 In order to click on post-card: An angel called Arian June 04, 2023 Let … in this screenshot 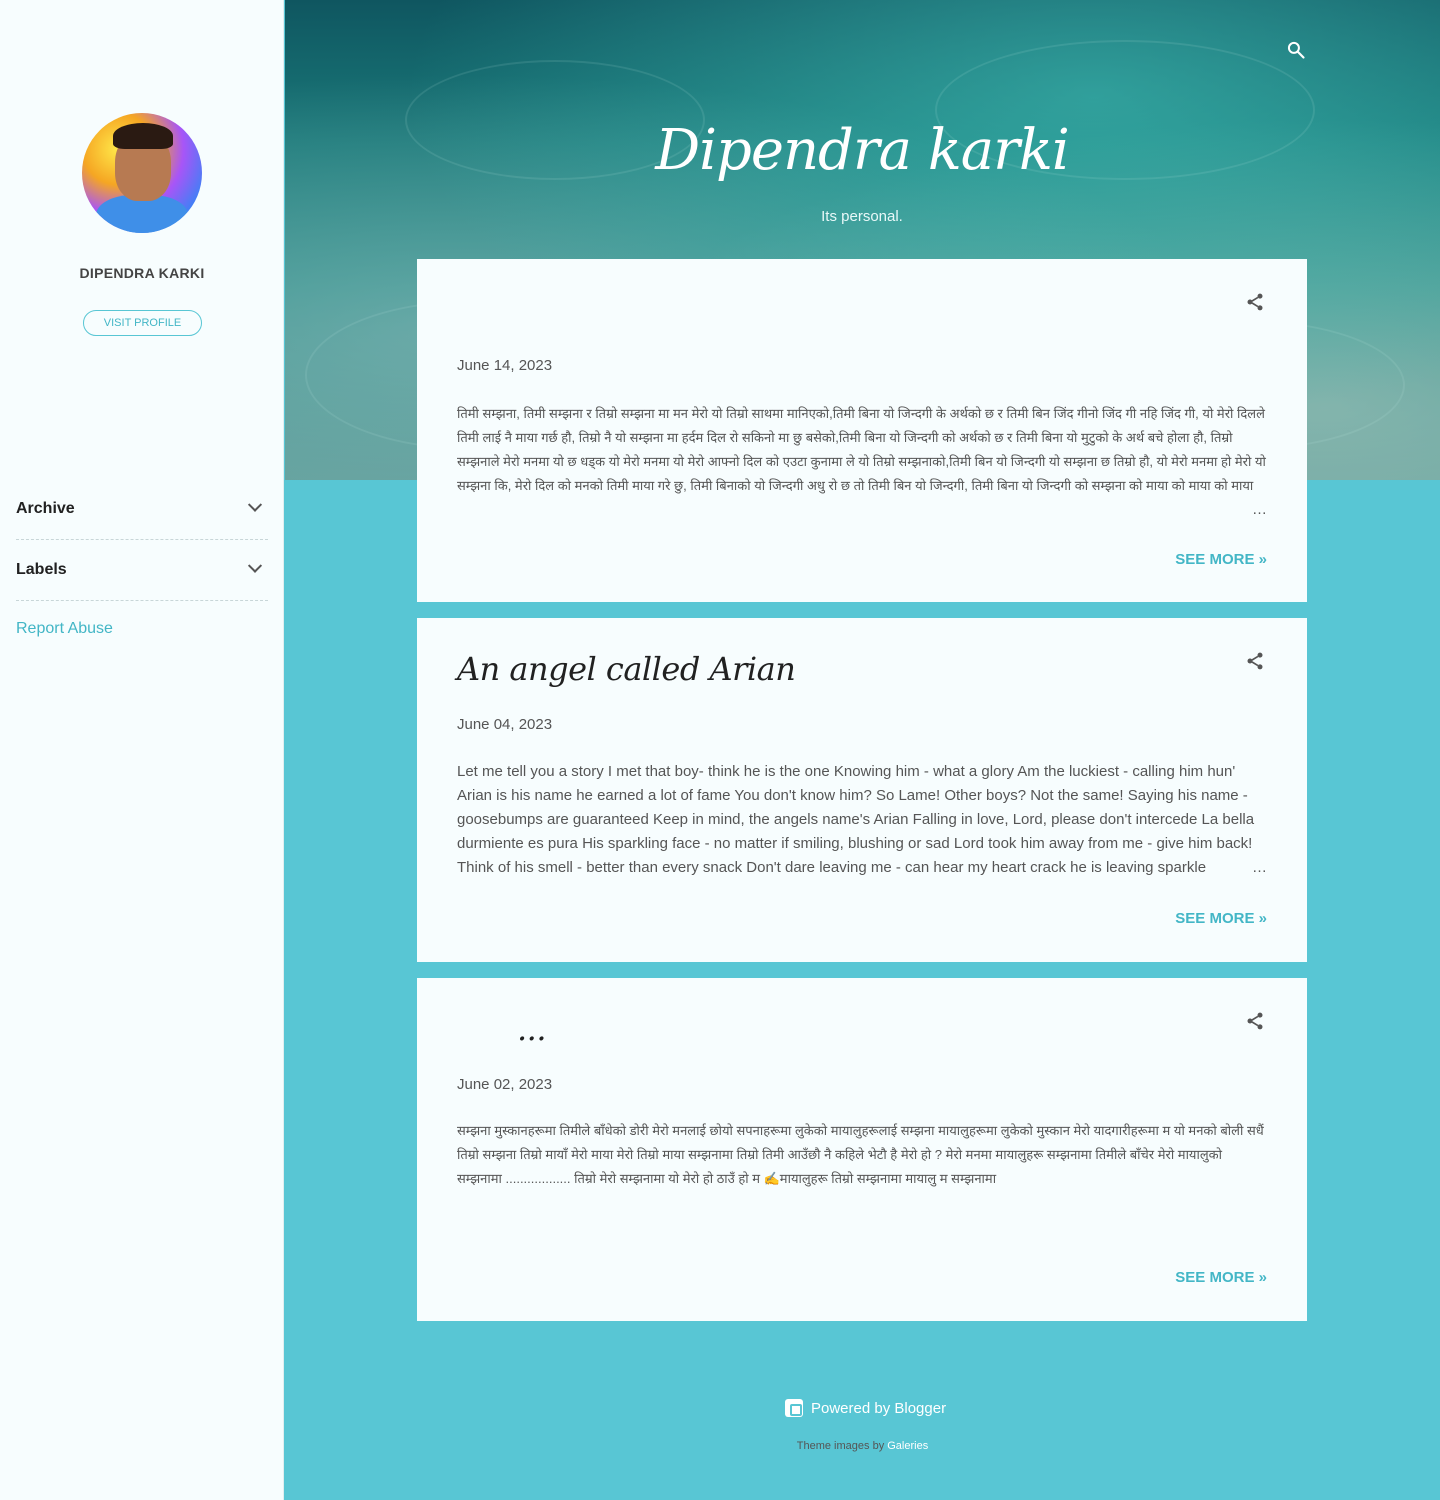, I will do `click(862, 790)`.